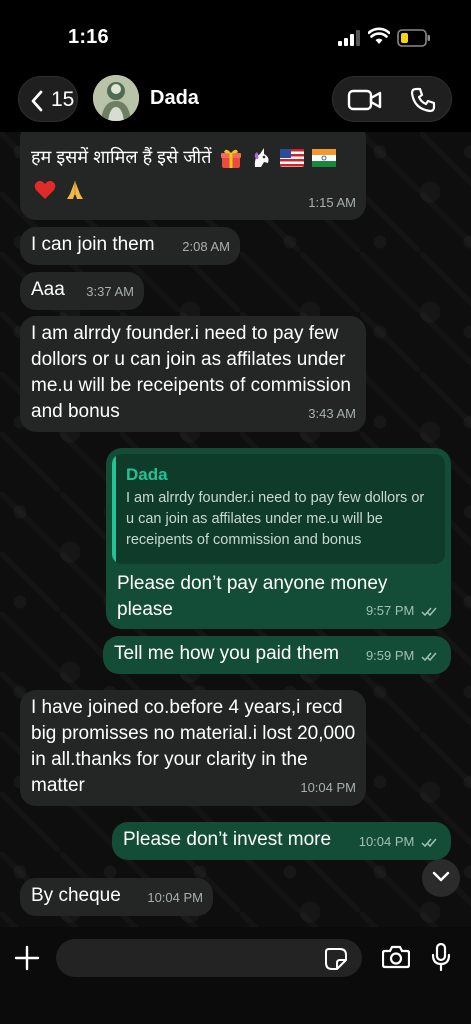  I want to click on message-text: Tell me how you paid them, so click(226, 653).